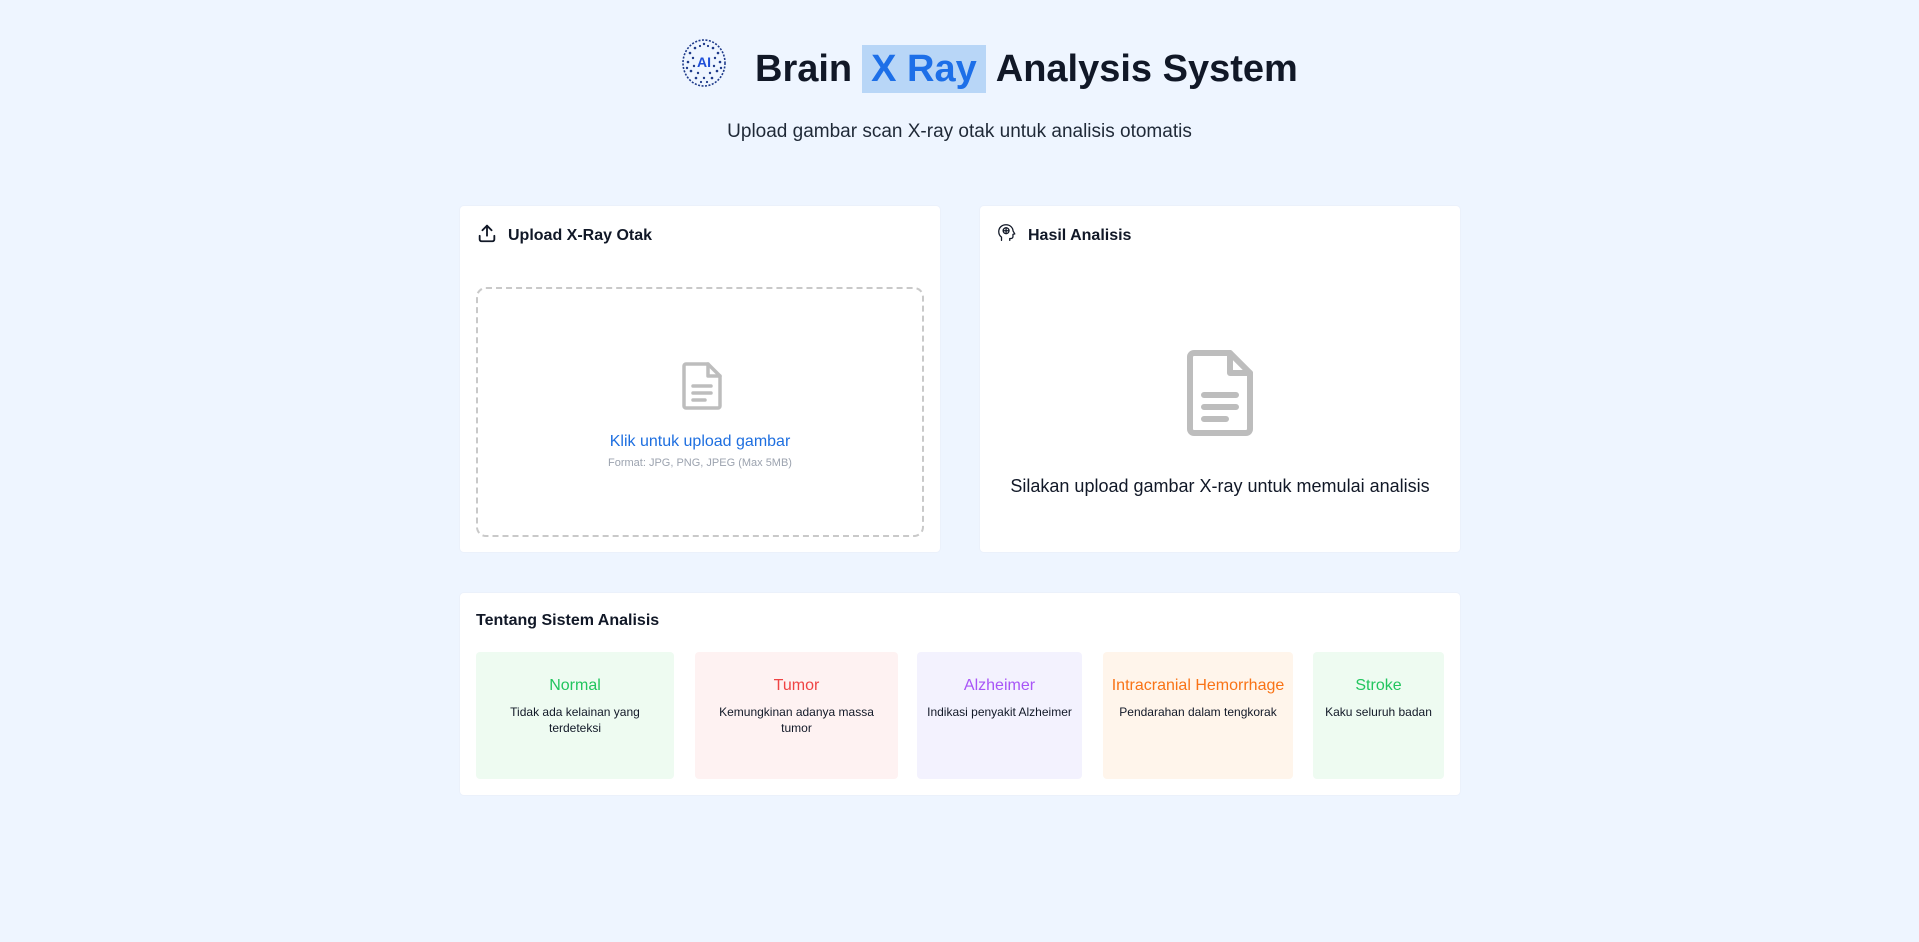 The height and width of the screenshot is (942, 1919). I want to click on category-description: Indikasi penyakit Alzheimer, so click(999, 712).